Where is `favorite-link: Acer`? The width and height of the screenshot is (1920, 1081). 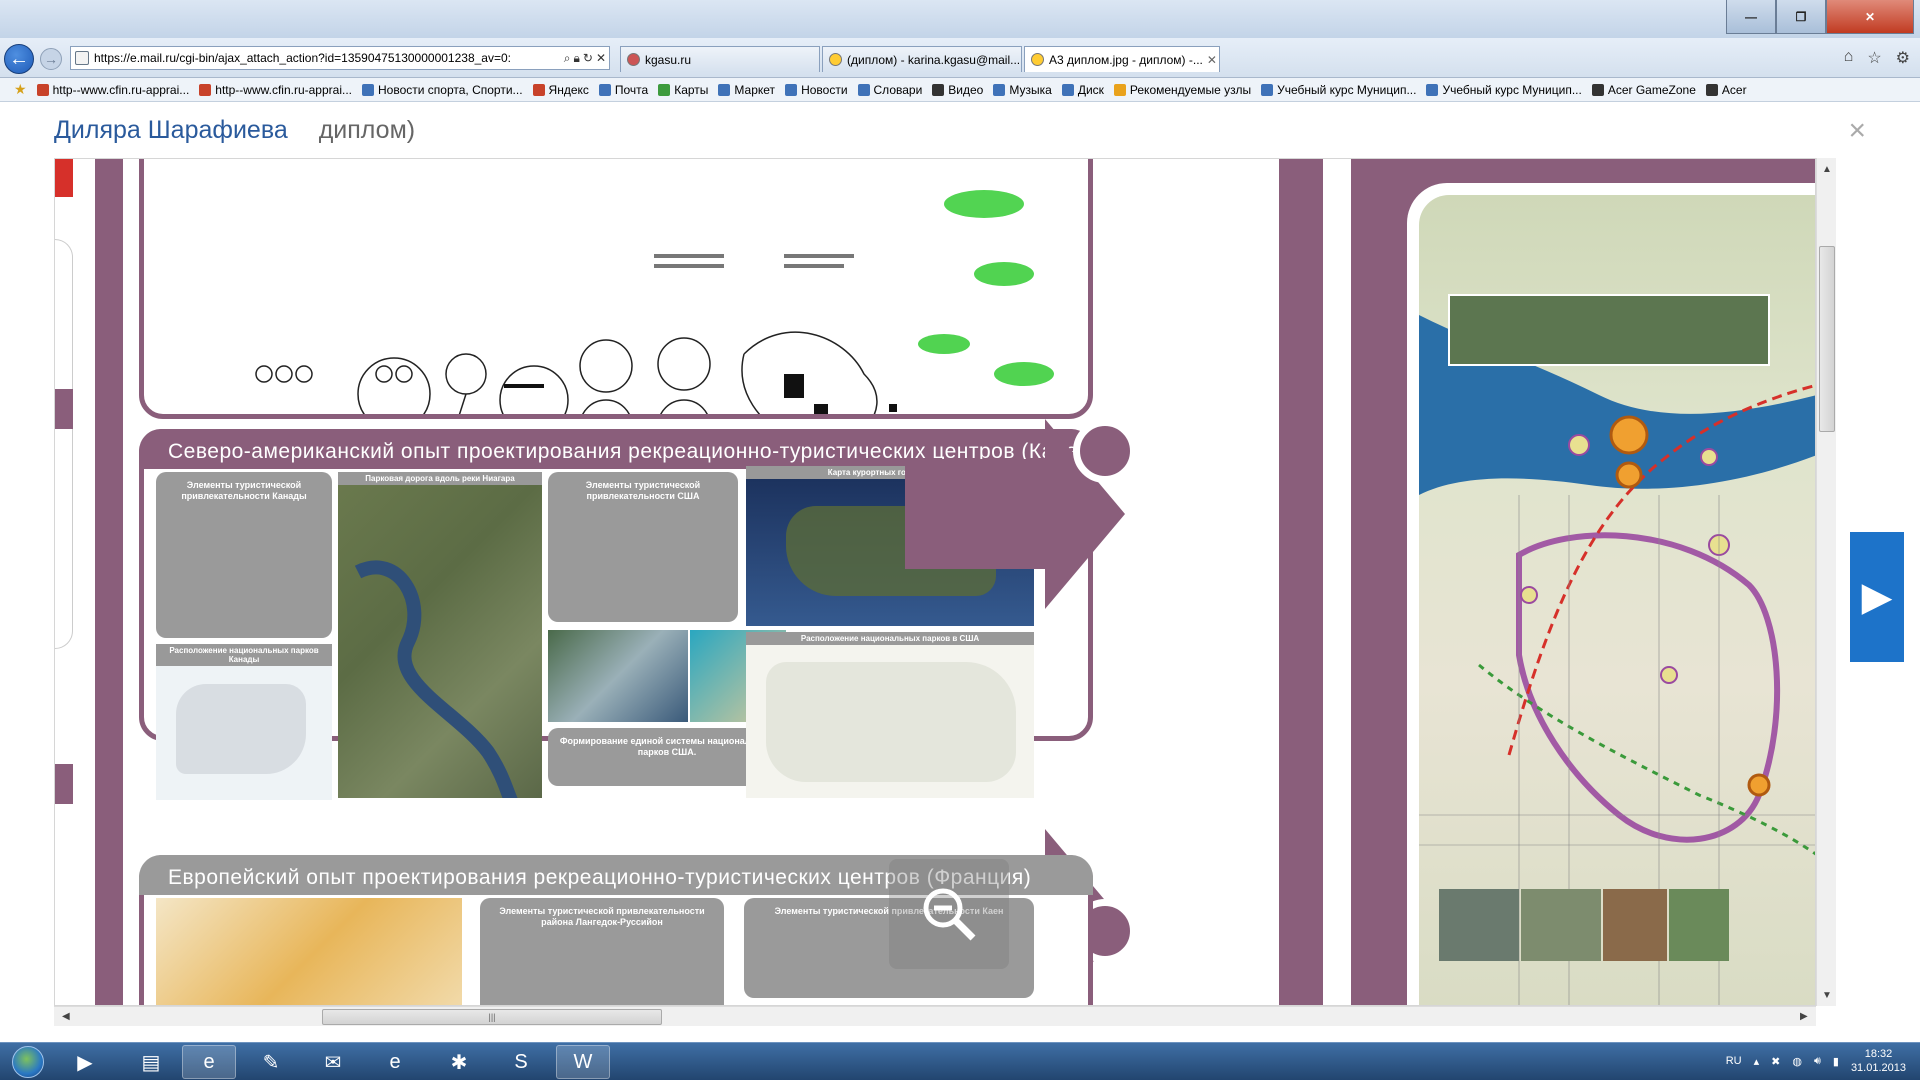
favorite-link: Acer is located at coordinates (1726, 90).